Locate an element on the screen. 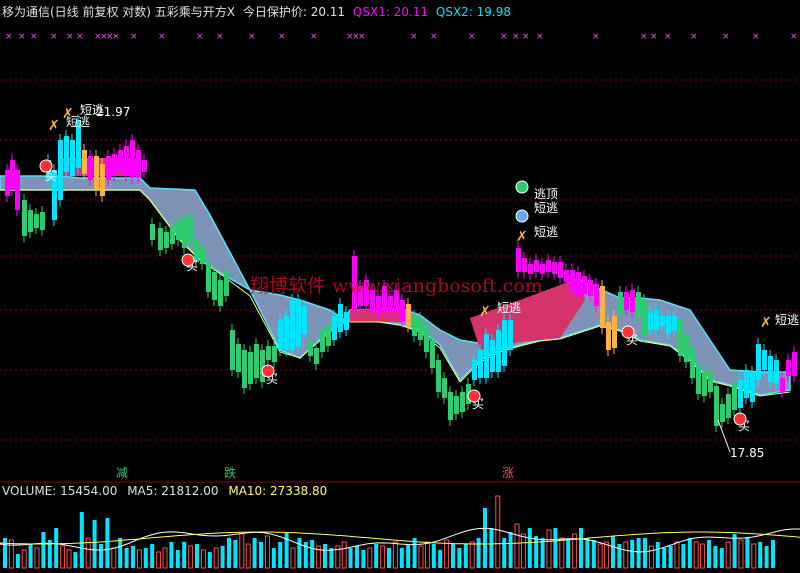  watermark: 翔博软件 www.xiangbosoft.com is located at coordinates (396, 286).